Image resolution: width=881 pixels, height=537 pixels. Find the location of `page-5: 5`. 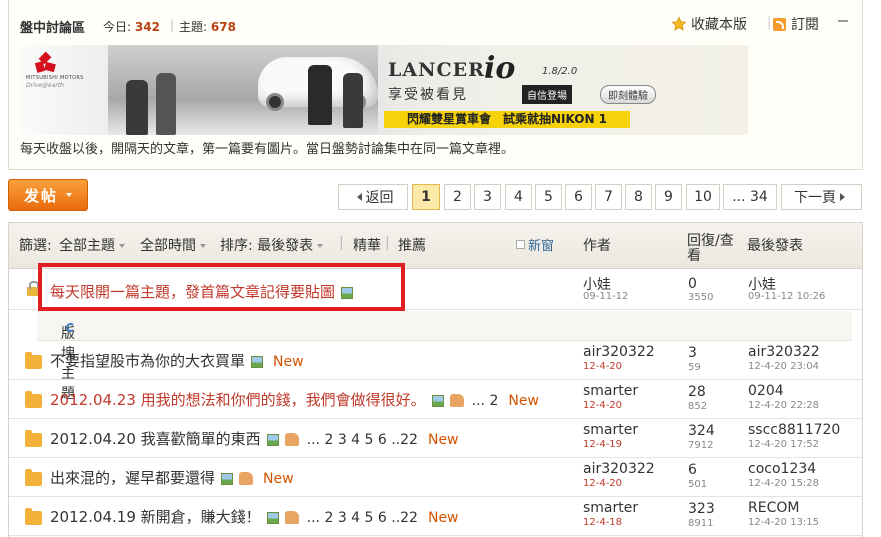

page-5: 5 is located at coordinates (548, 197).